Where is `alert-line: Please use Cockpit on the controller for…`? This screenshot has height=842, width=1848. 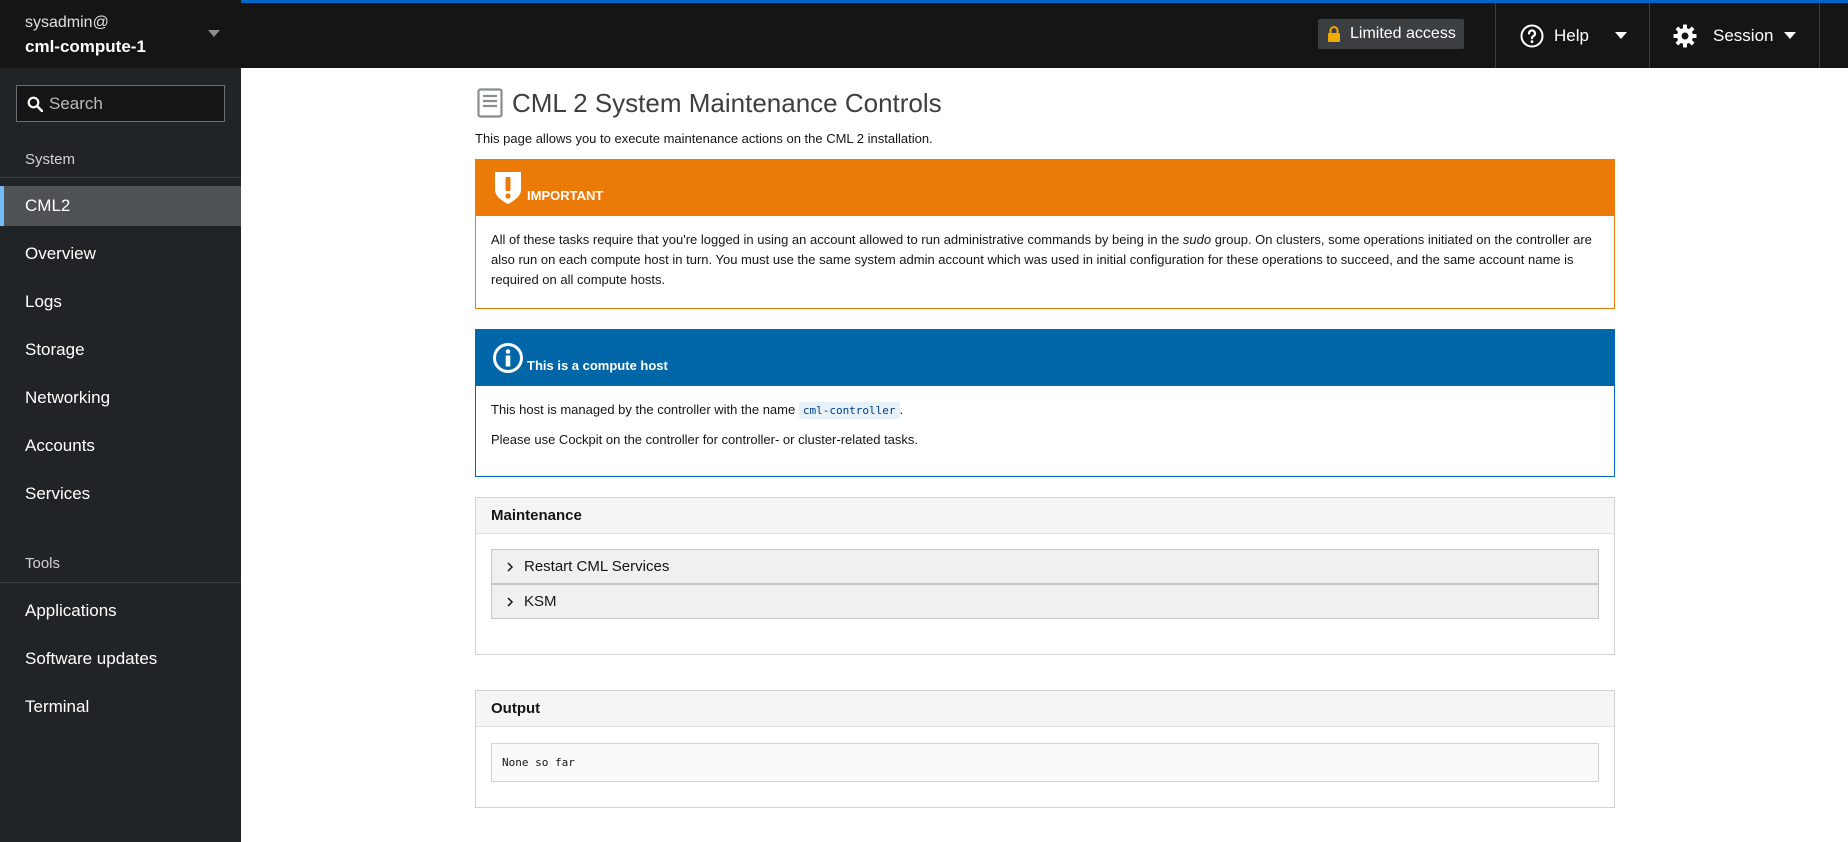 alert-line: Please use Cockpit on the controller for… is located at coordinates (705, 439).